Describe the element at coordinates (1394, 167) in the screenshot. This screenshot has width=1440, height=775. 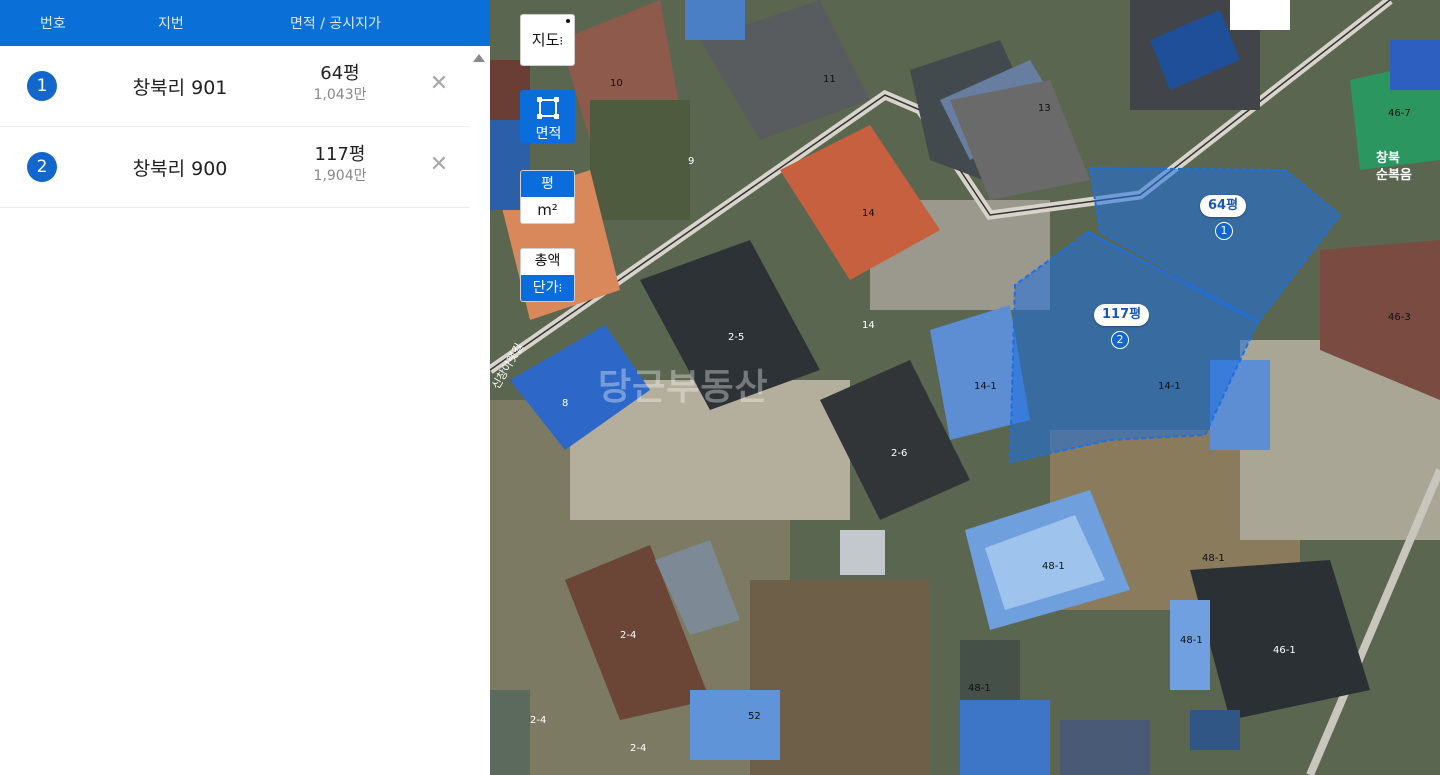
I see `place-label: 창북 순복음` at that location.